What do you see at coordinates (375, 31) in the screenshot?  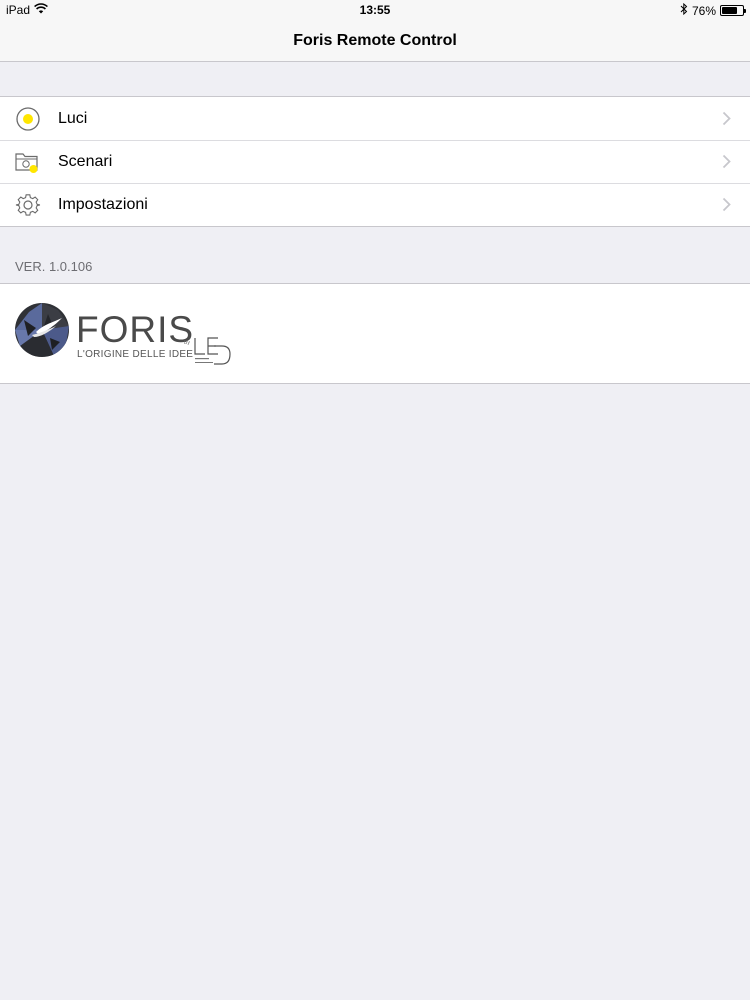 I see `top-bar: iPad 13:55 76% Foris Remote Control` at bounding box center [375, 31].